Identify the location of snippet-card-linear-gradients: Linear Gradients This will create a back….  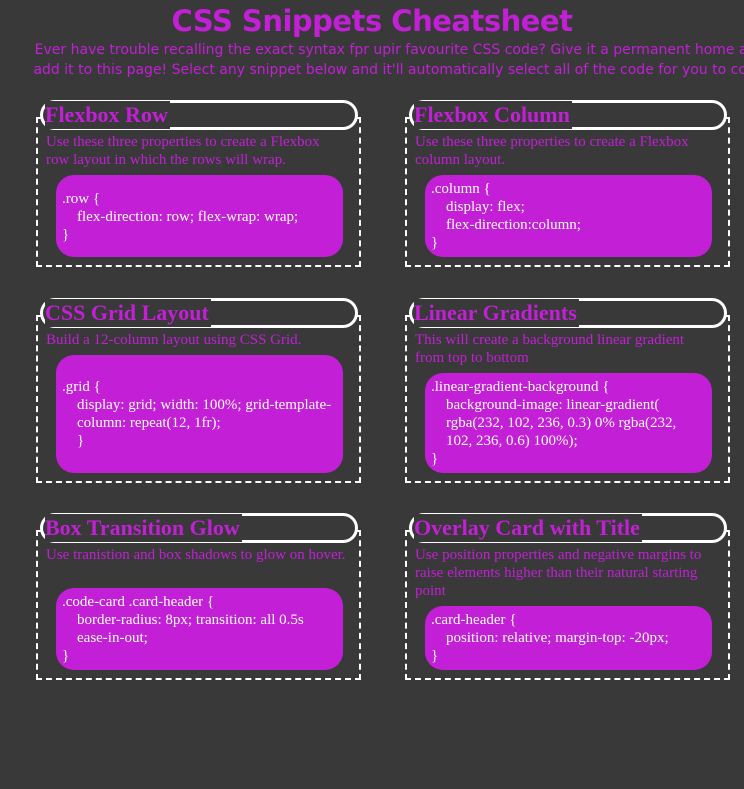
(567, 390).